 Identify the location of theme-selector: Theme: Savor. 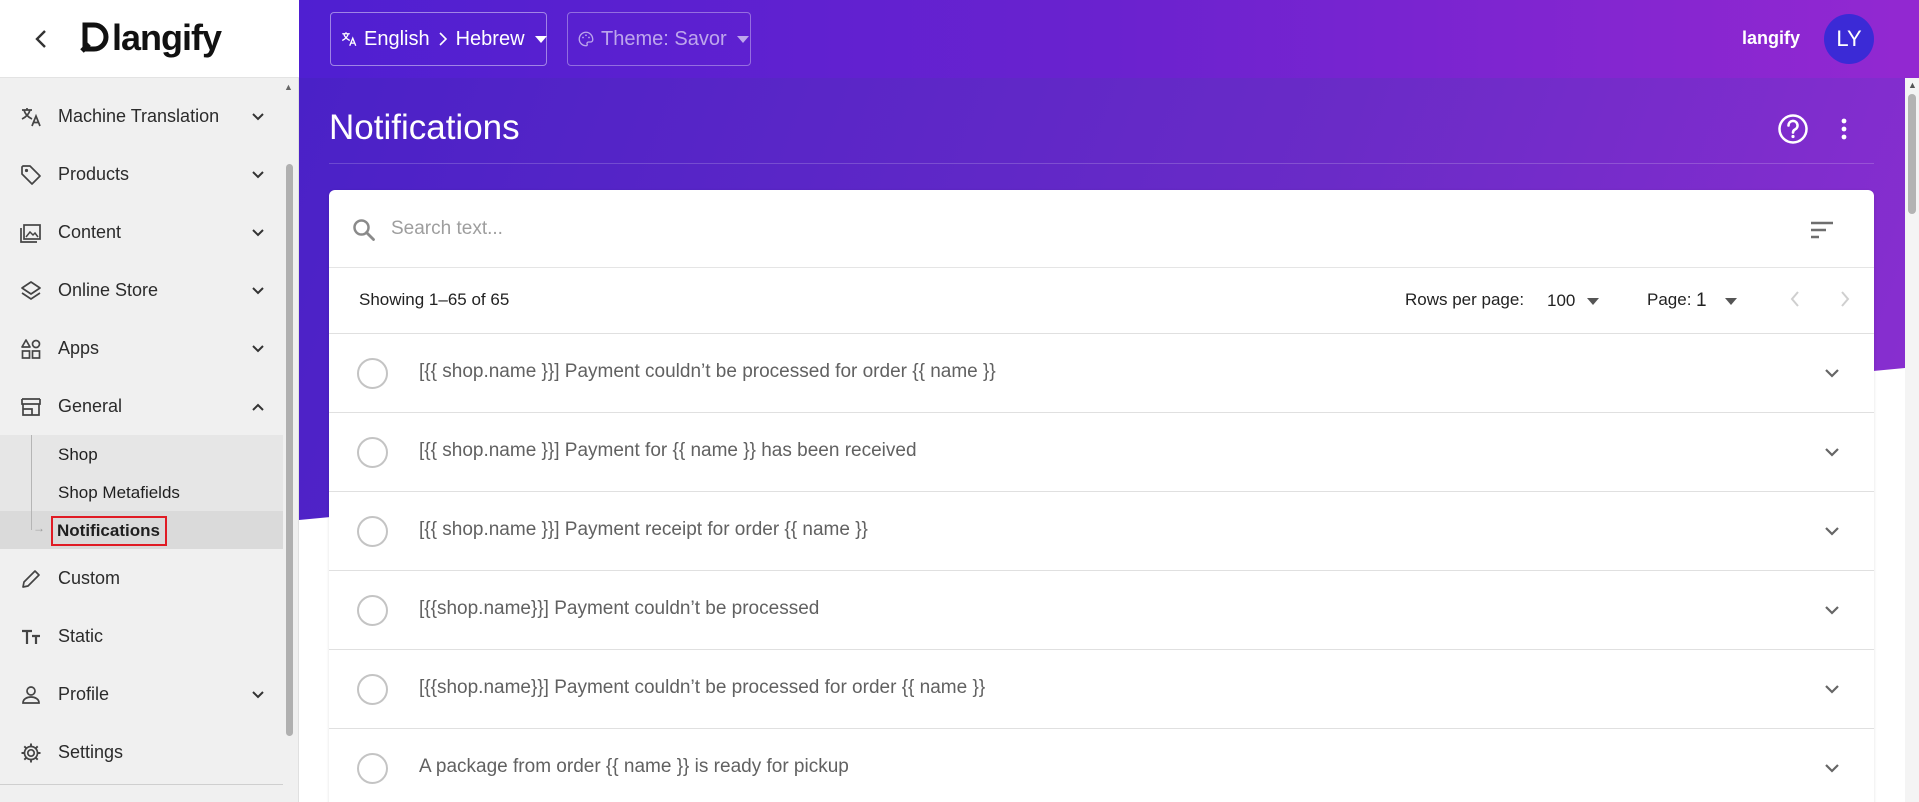
(659, 39).